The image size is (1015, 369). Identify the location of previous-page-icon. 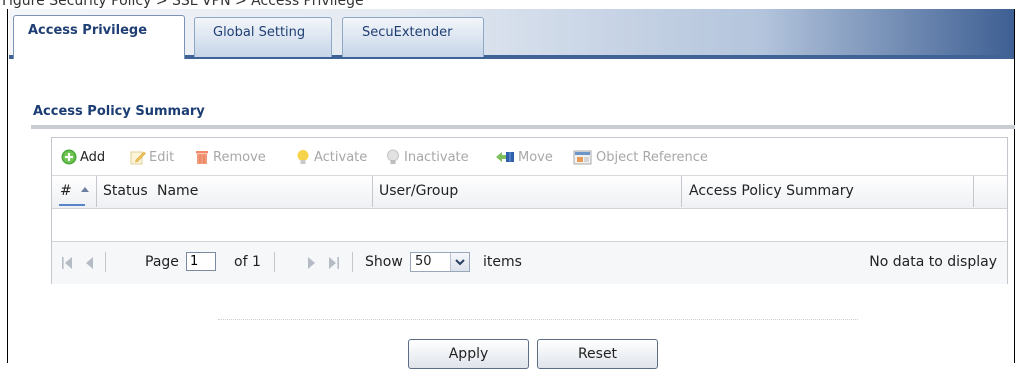
(90, 262).